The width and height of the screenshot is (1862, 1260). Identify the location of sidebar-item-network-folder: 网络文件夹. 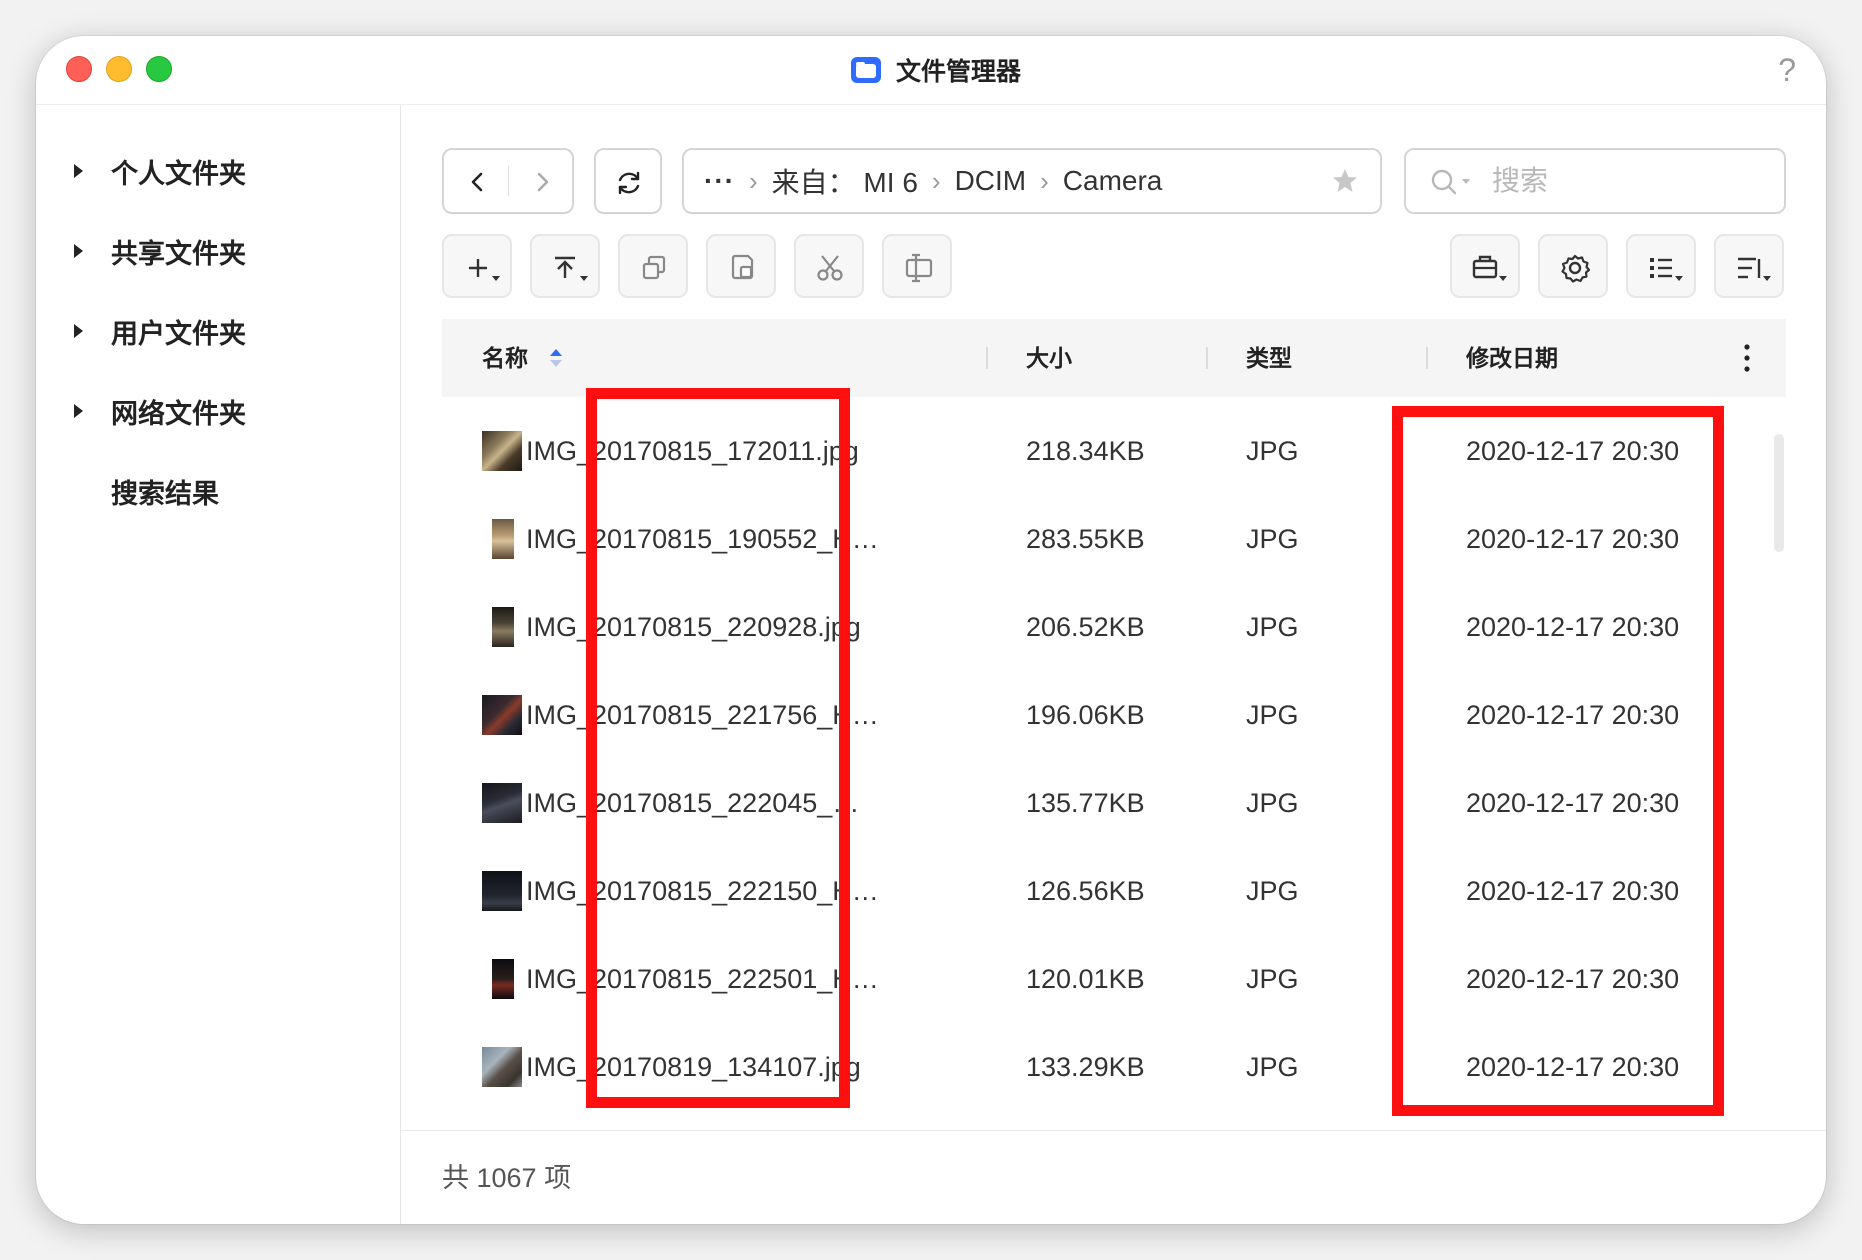
(159, 411).